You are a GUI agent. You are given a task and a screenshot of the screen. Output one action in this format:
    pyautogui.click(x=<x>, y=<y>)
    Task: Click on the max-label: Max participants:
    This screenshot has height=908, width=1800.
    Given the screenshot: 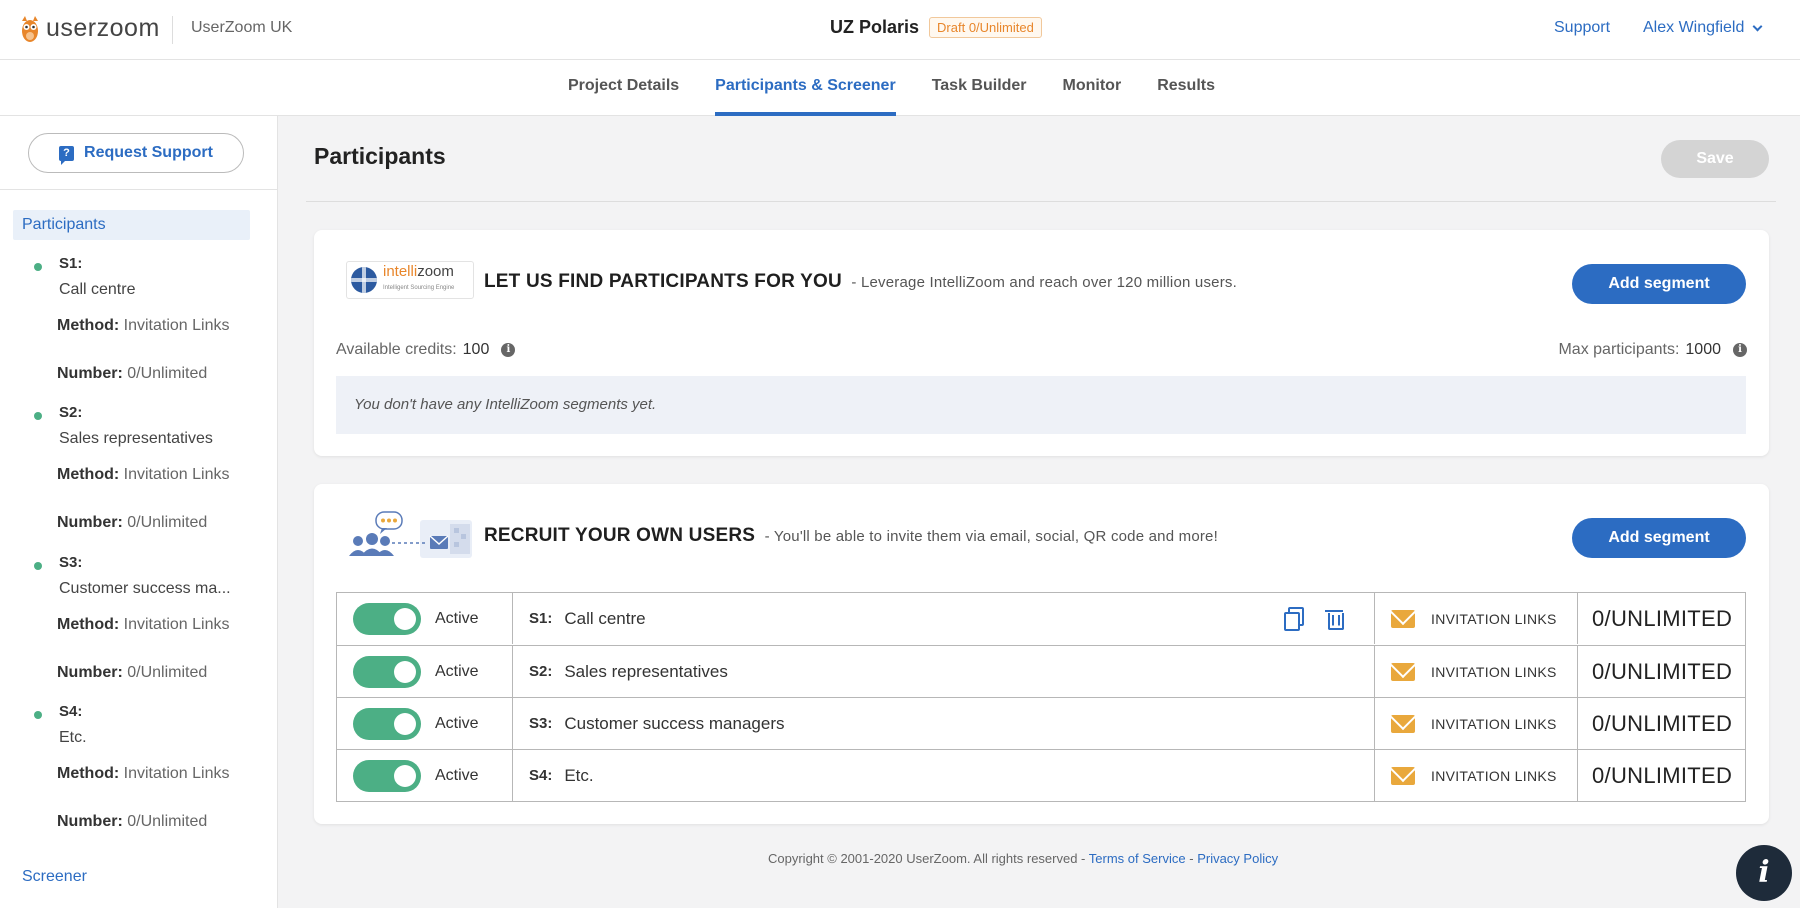 What is the action you would take?
    pyautogui.click(x=1619, y=349)
    